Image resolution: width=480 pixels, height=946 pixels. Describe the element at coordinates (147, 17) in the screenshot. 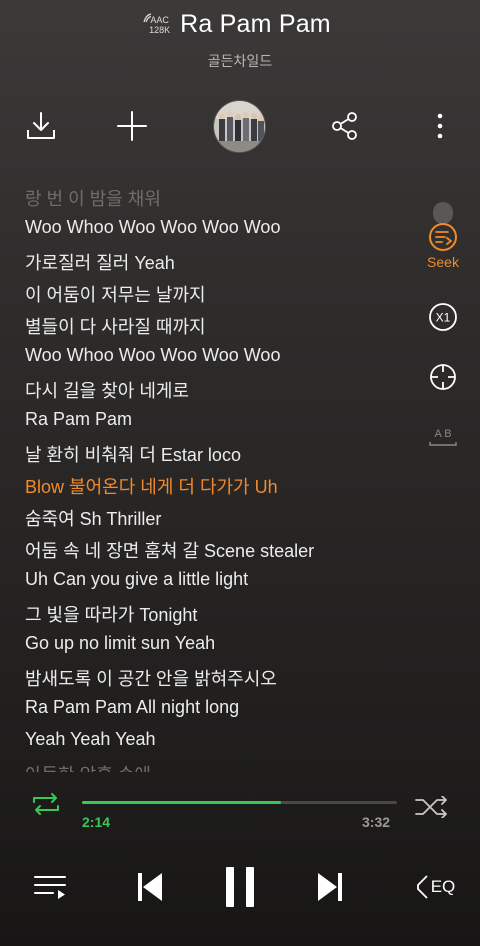

I see `hifi-wave-icon` at that location.